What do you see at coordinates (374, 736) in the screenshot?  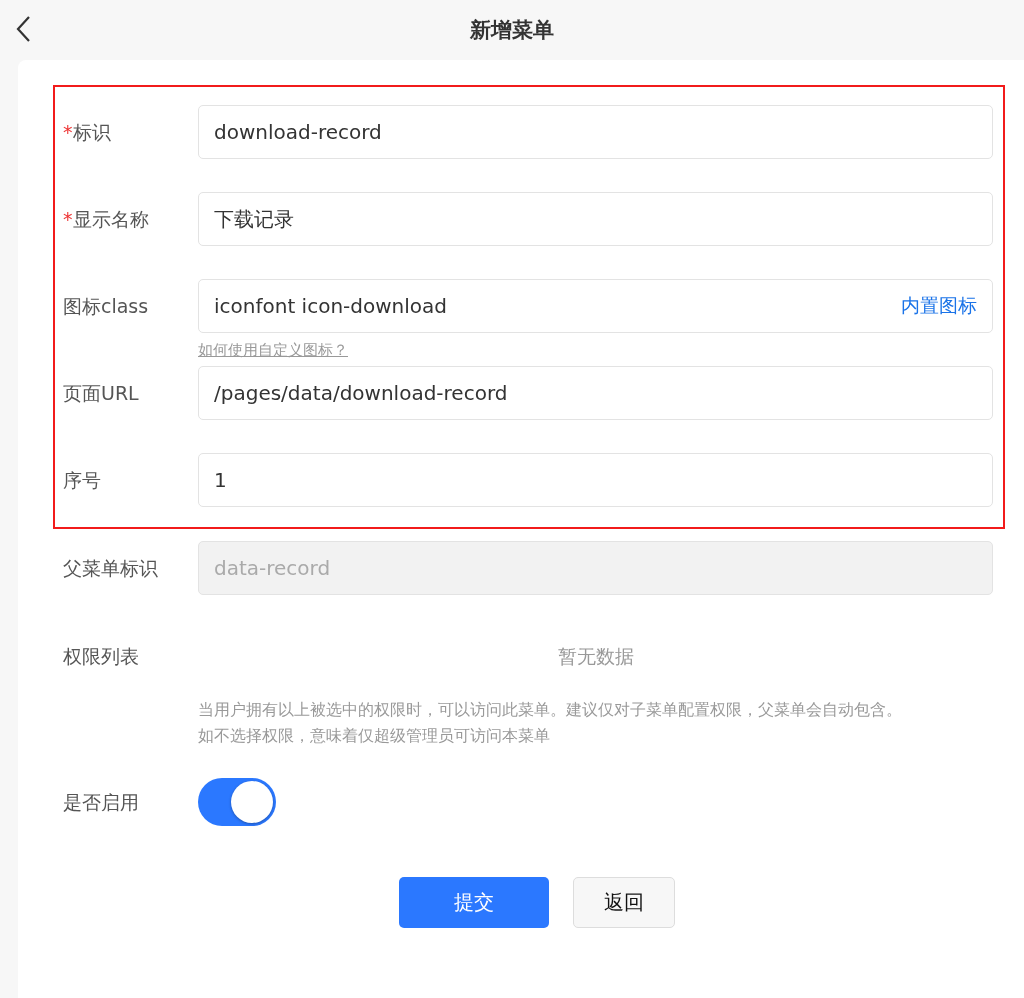 I see `help-text: 如不选择权限，意味着仅超级管理员可访问本菜单` at bounding box center [374, 736].